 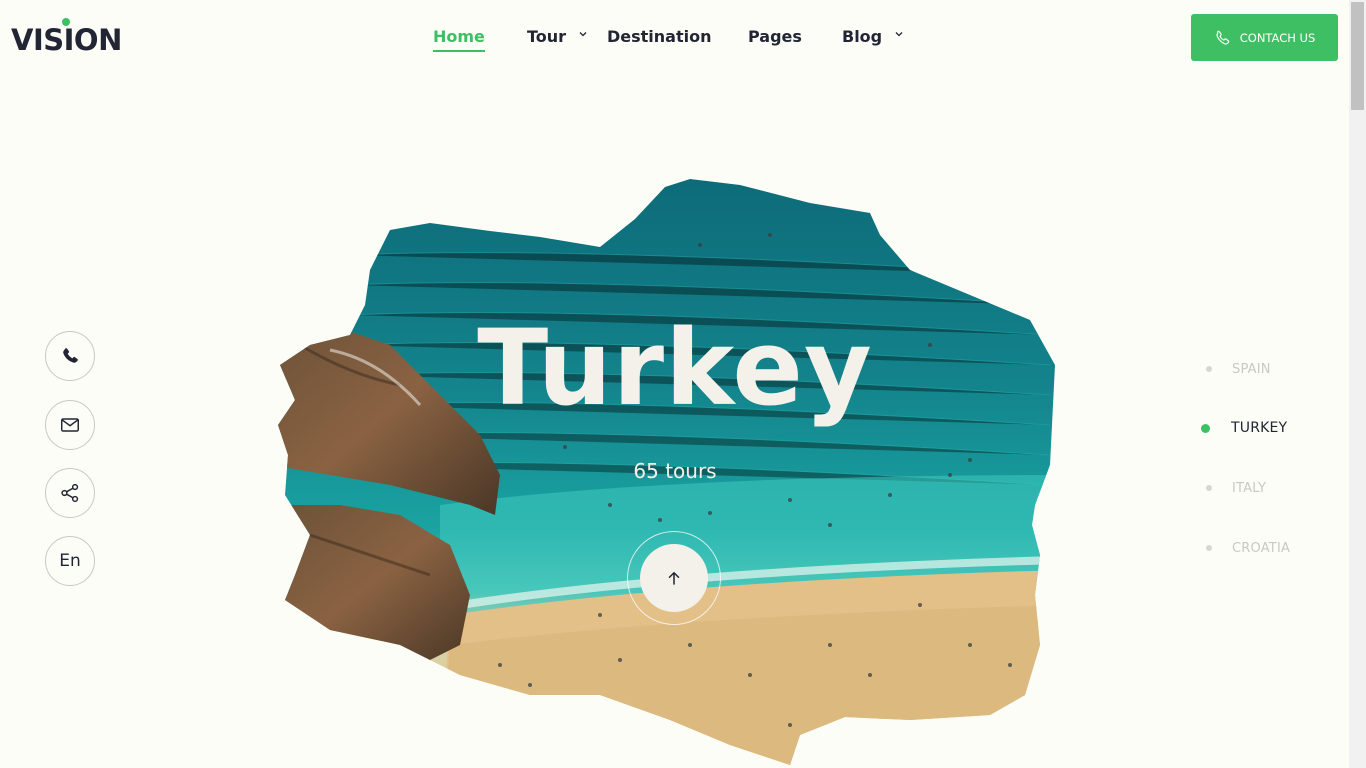 I want to click on destination-item-croatia: CROATIA, so click(x=1245, y=548).